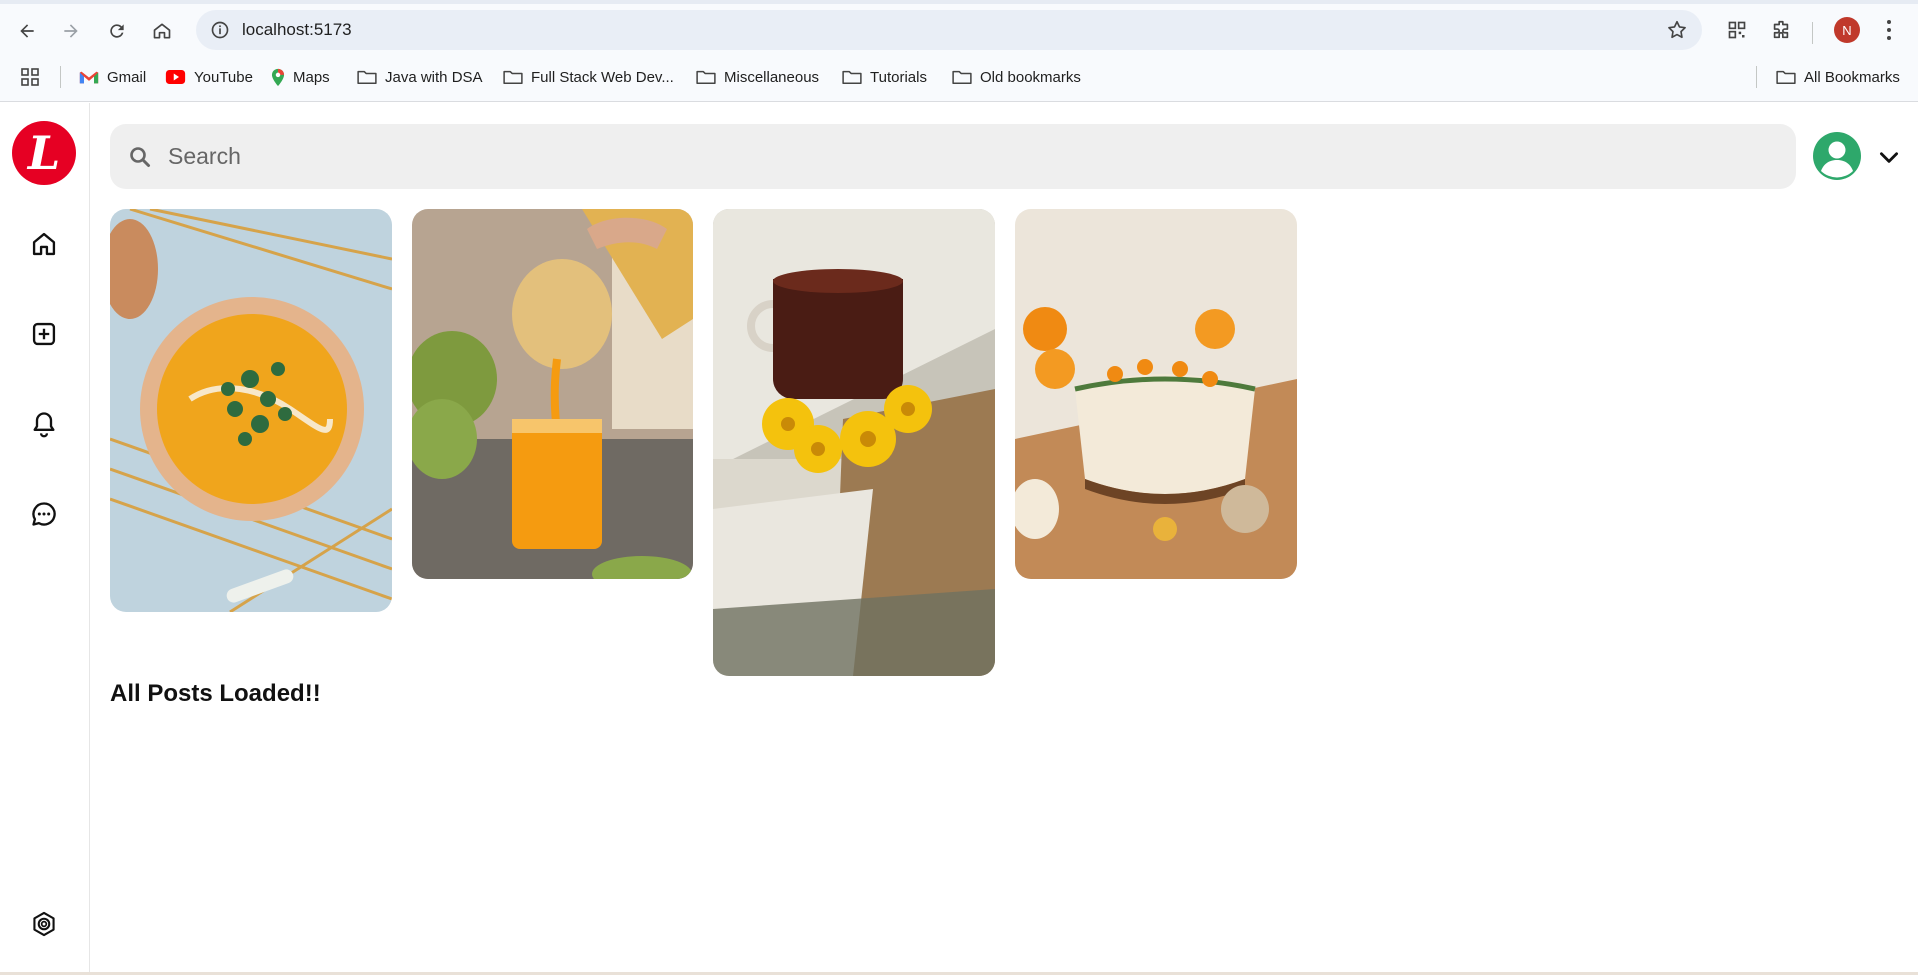 This screenshot has width=1918, height=975. I want to click on reload-icon, so click(117, 31).